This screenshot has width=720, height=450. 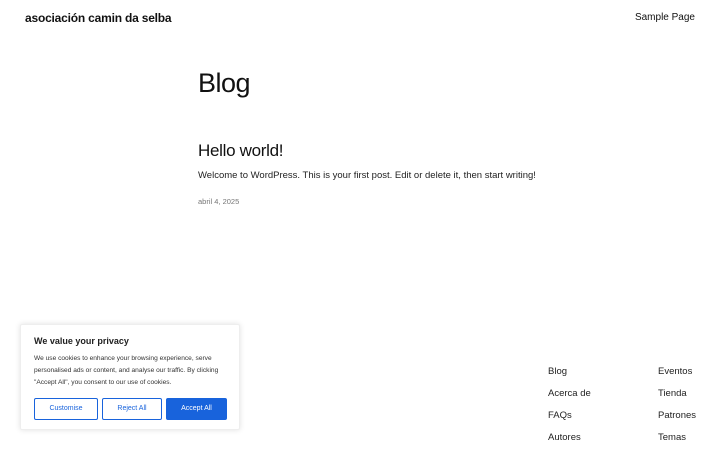 What do you see at coordinates (560, 415) in the screenshot?
I see `footer-link-faqs: FAQs` at bounding box center [560, 415].